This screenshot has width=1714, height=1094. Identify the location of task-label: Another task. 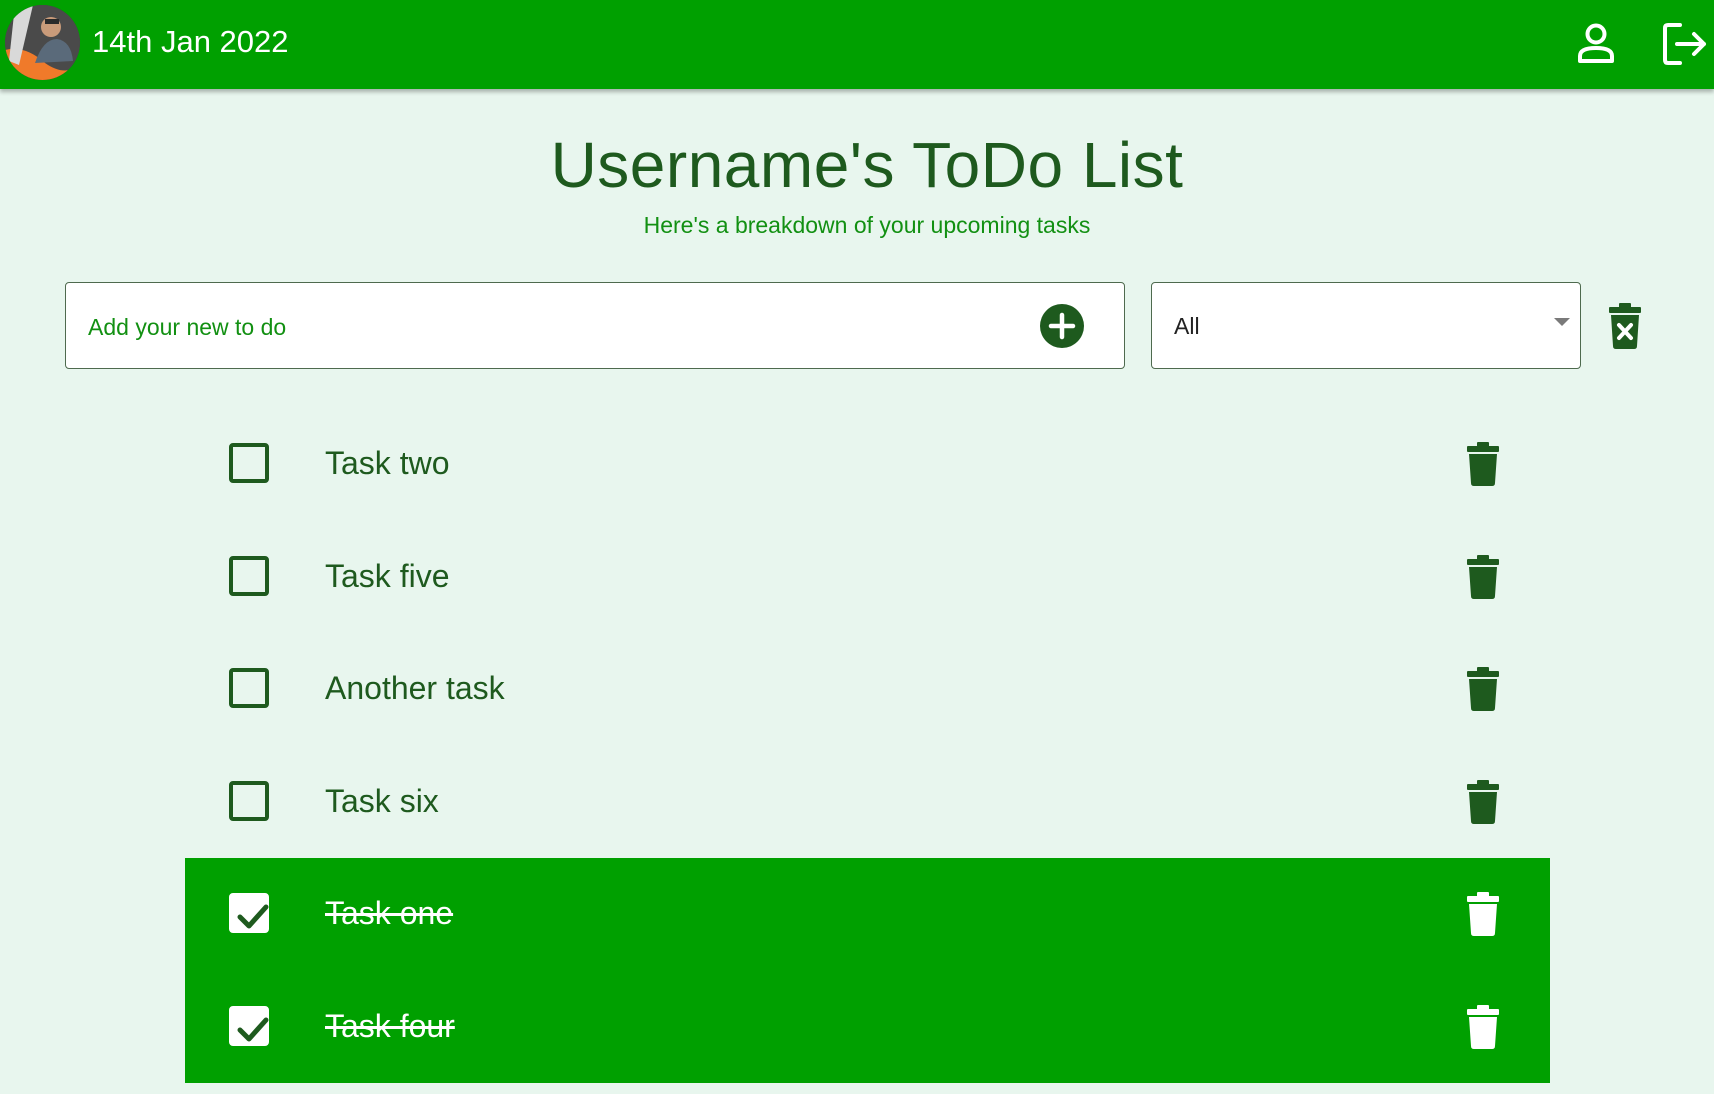
(415, 688).